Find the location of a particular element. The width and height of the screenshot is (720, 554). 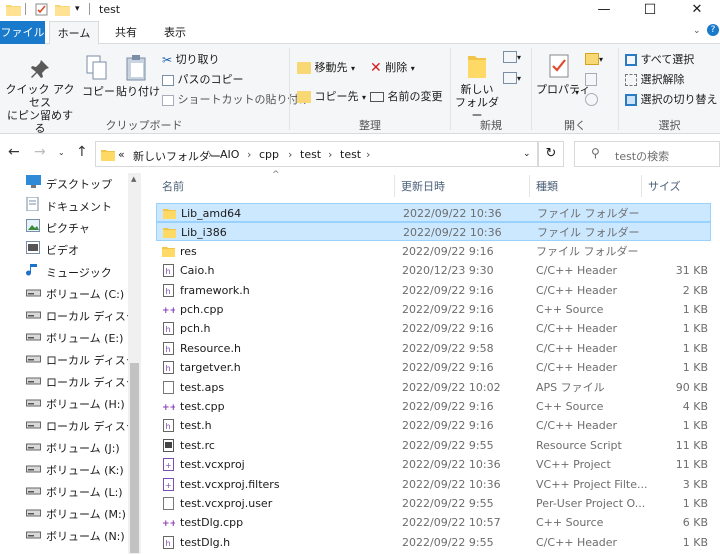

address-bar: « 新しいフォルダー › AIO › cpp › test › test › ⌄ is located at coordinates (316, 154).